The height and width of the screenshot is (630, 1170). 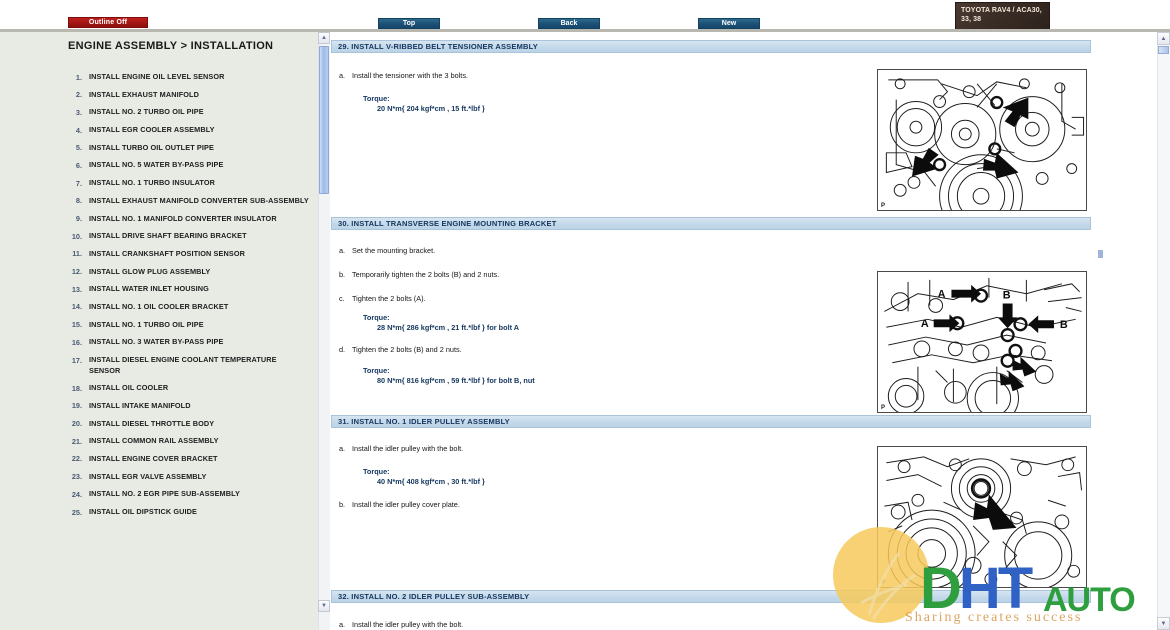 What do you see at coordinates (324, 38) in the screenshot?
I see `sidebar-scroll-up-icon: ▲` at bounding box center [324, 38].